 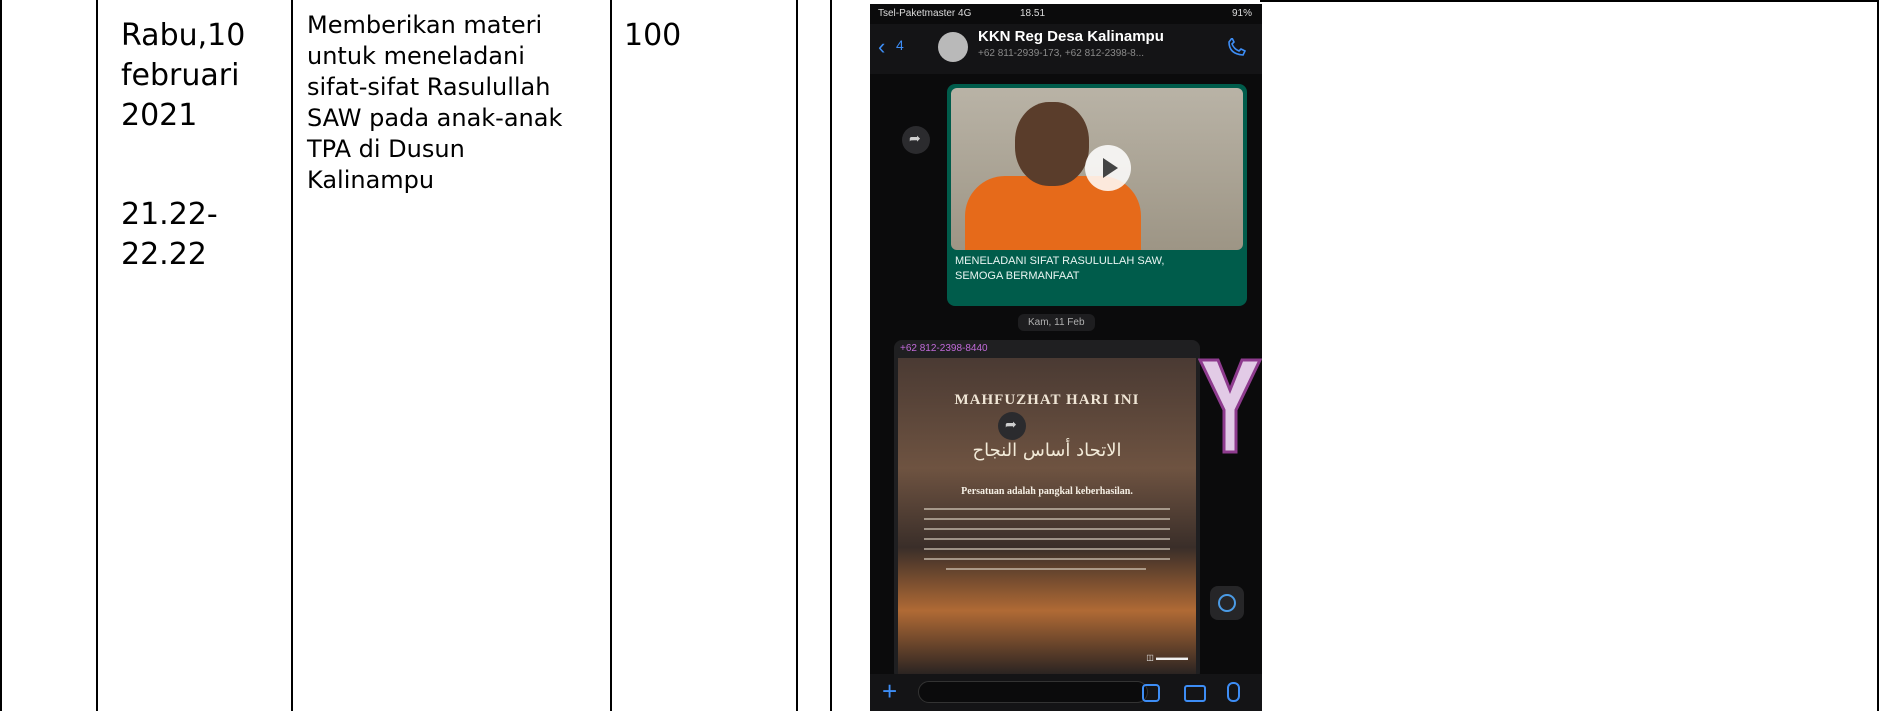 What do you see at coordinates (169, 214) in the screenshot?
I see `time-line: 21.22-` at bounding box center [169, 214].